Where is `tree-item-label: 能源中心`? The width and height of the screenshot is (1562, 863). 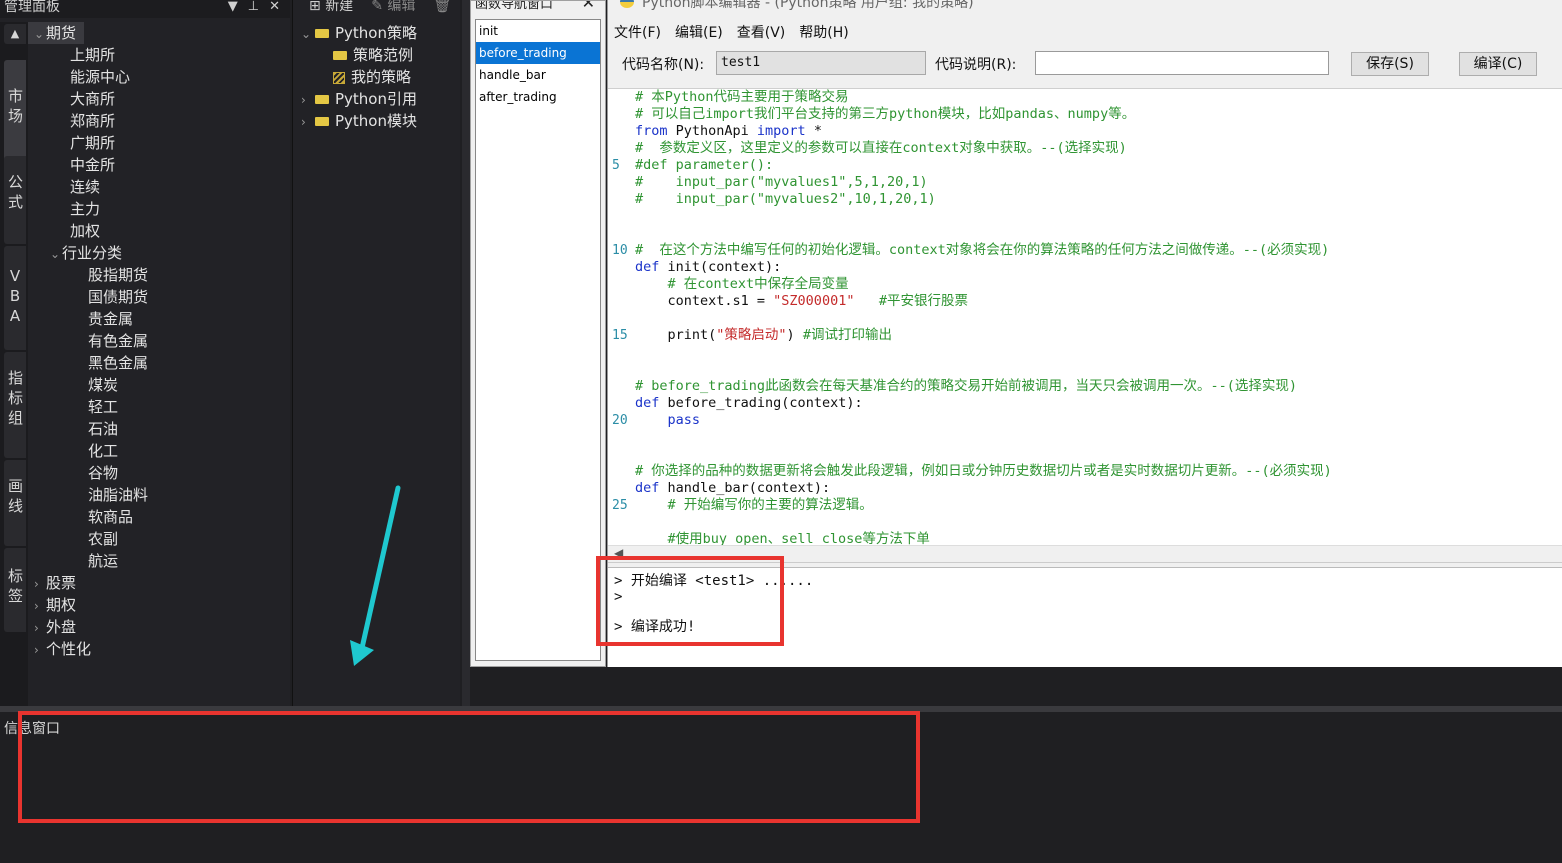
tree-item-label: 能源中心 is located at coordinates (100, 77).